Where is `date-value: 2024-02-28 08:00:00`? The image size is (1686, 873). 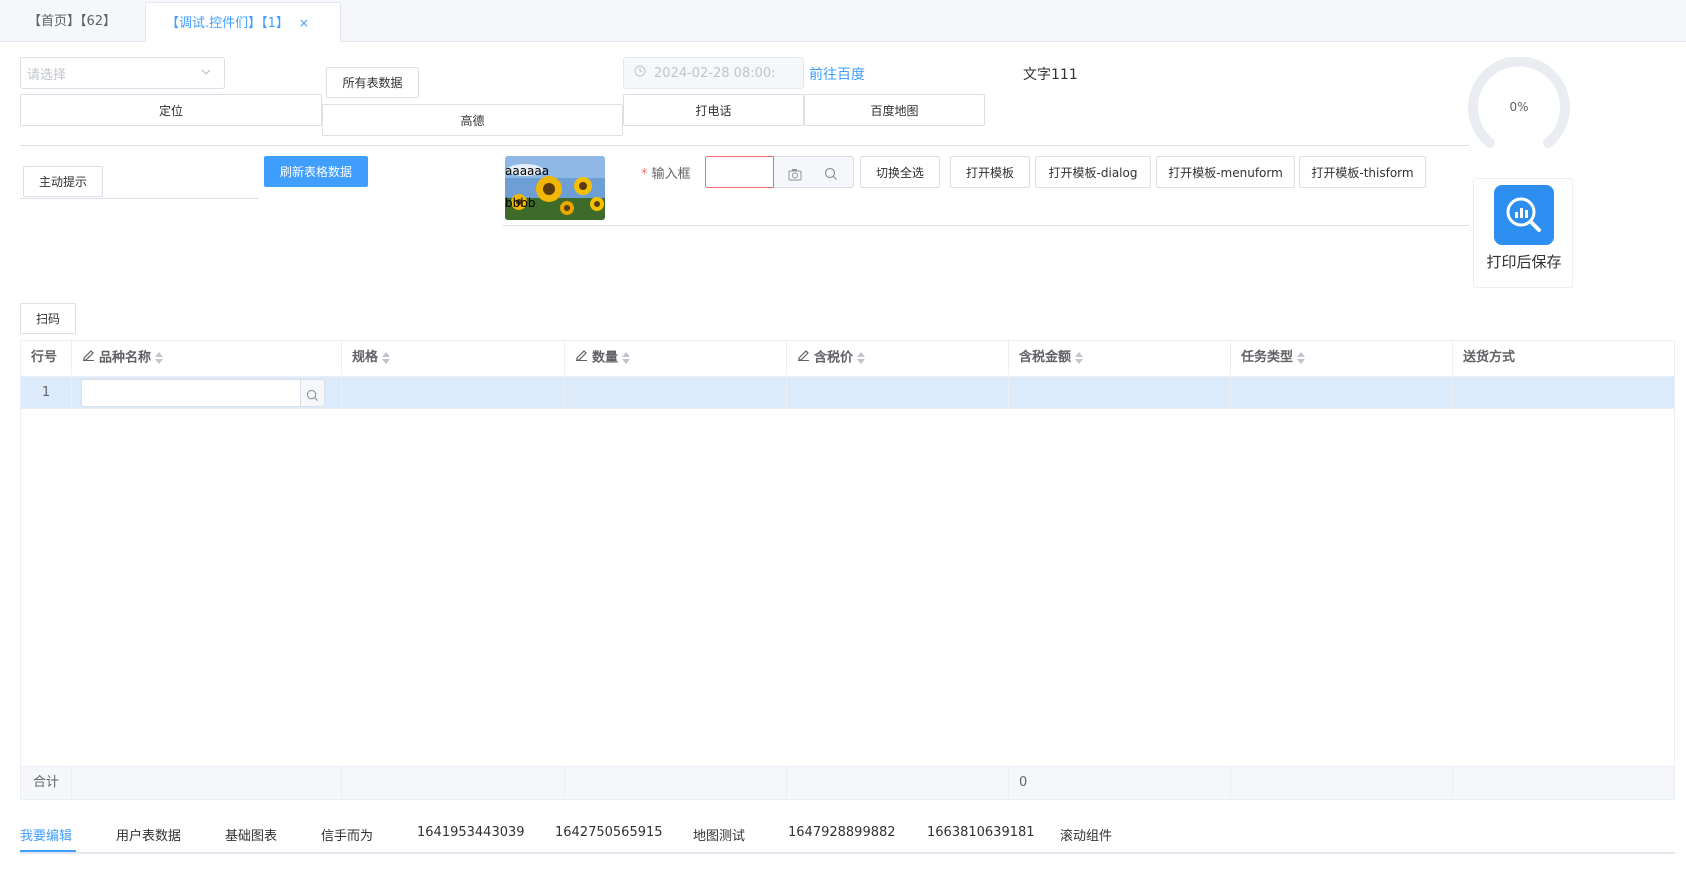
date-value: 2024-02-28 08:00:00 is located at coordinates (714, 73).